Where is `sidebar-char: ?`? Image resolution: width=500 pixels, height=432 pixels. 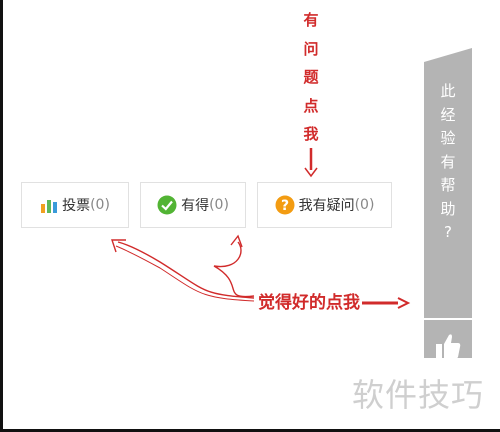
sidebar-char: ? is located at coordinates (448, 232).